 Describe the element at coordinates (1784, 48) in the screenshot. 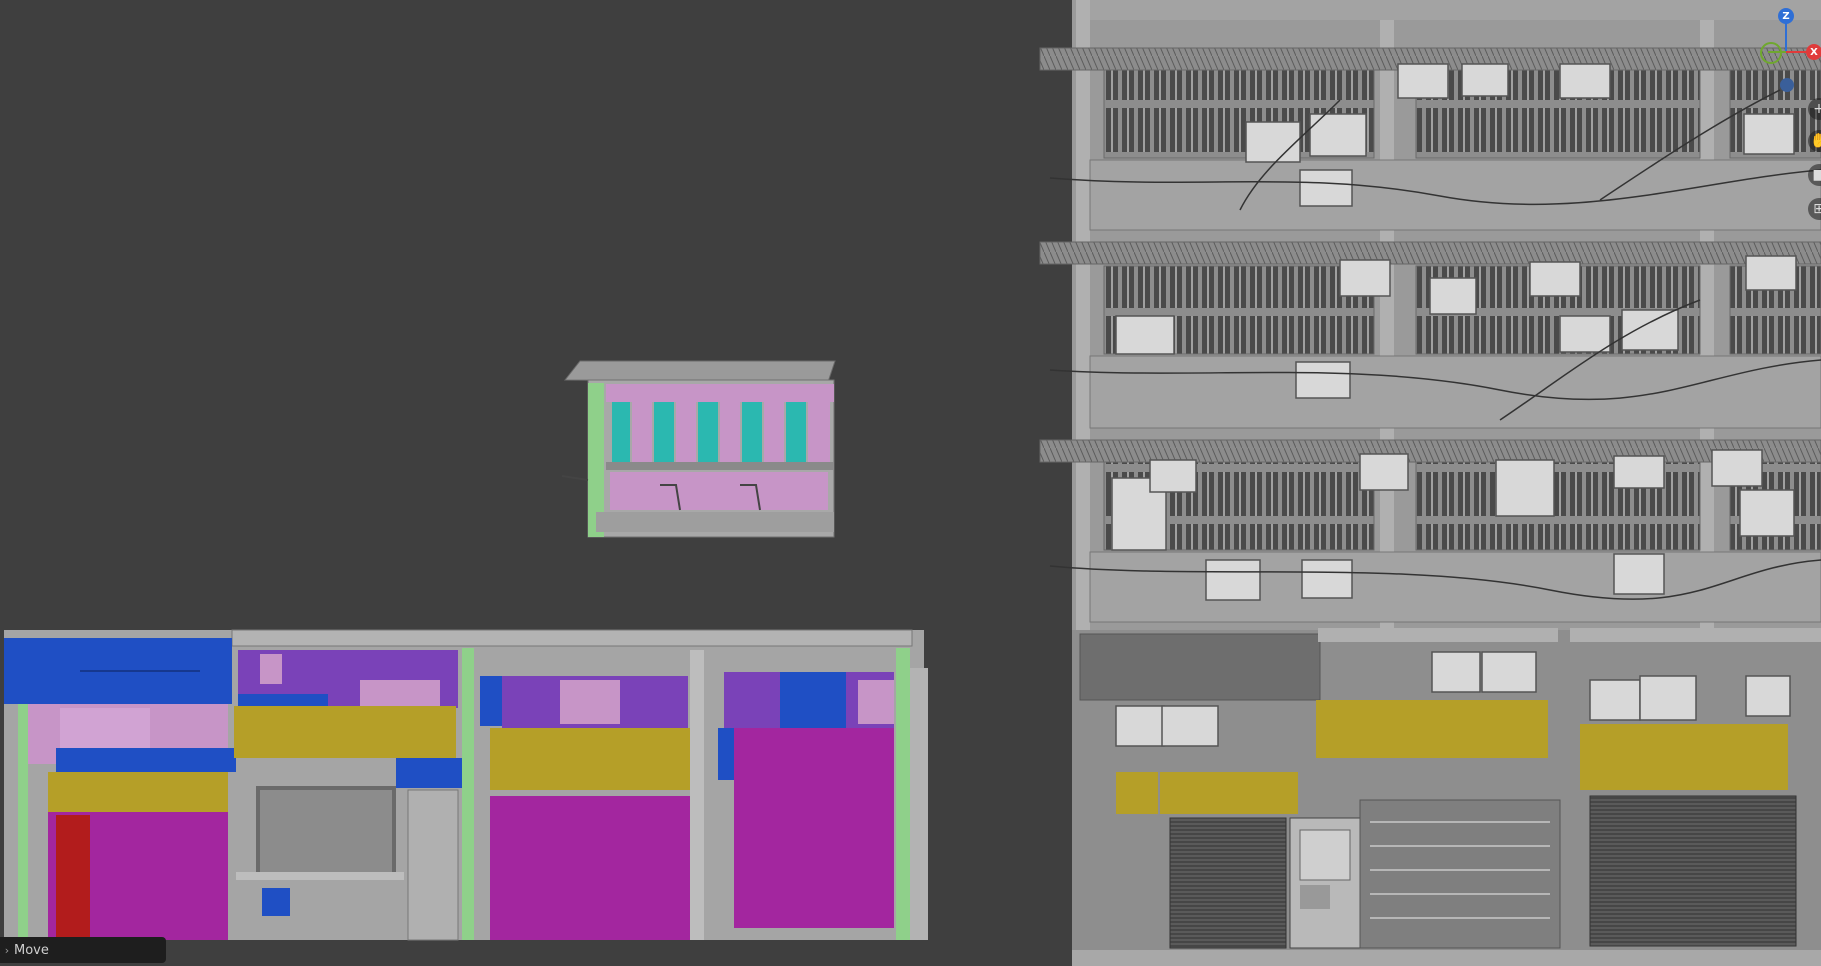

I see `navigation-gizmo: Z X Y` at that location.